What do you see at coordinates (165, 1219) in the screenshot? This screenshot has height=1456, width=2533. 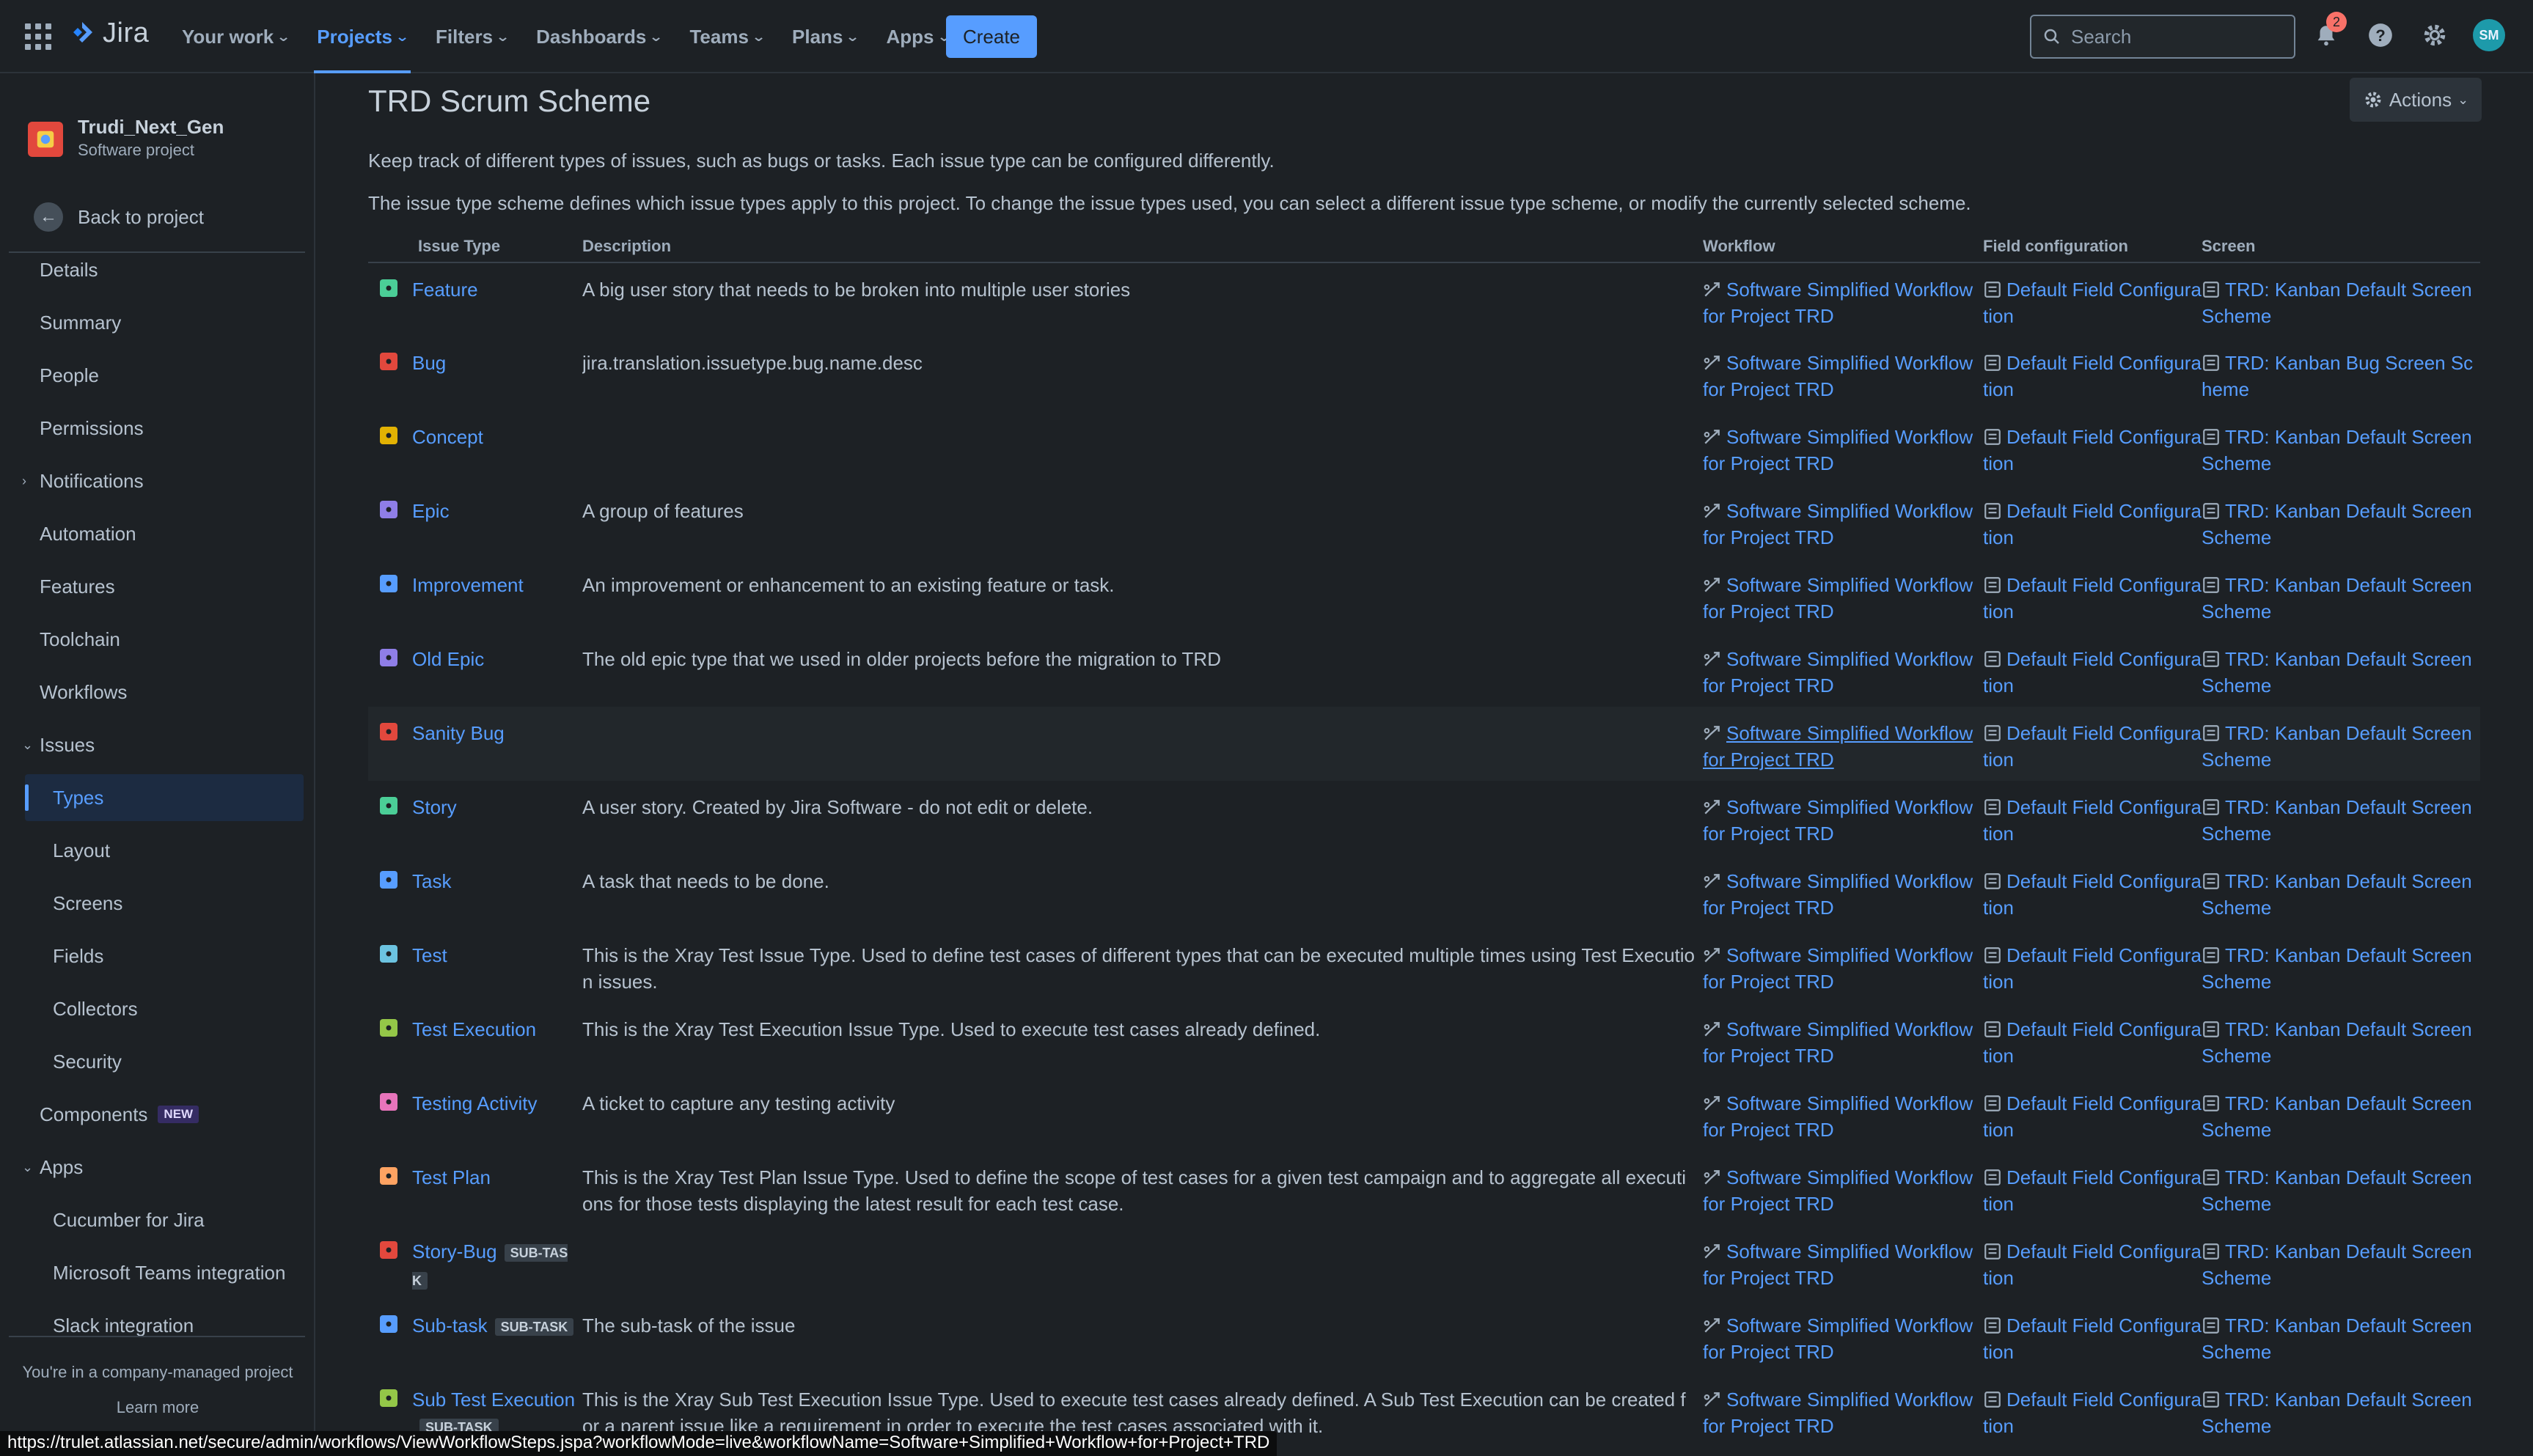 I see `sidebar-item-cucumber: Cucumber for Jira` at bounding box center [165, 1219].